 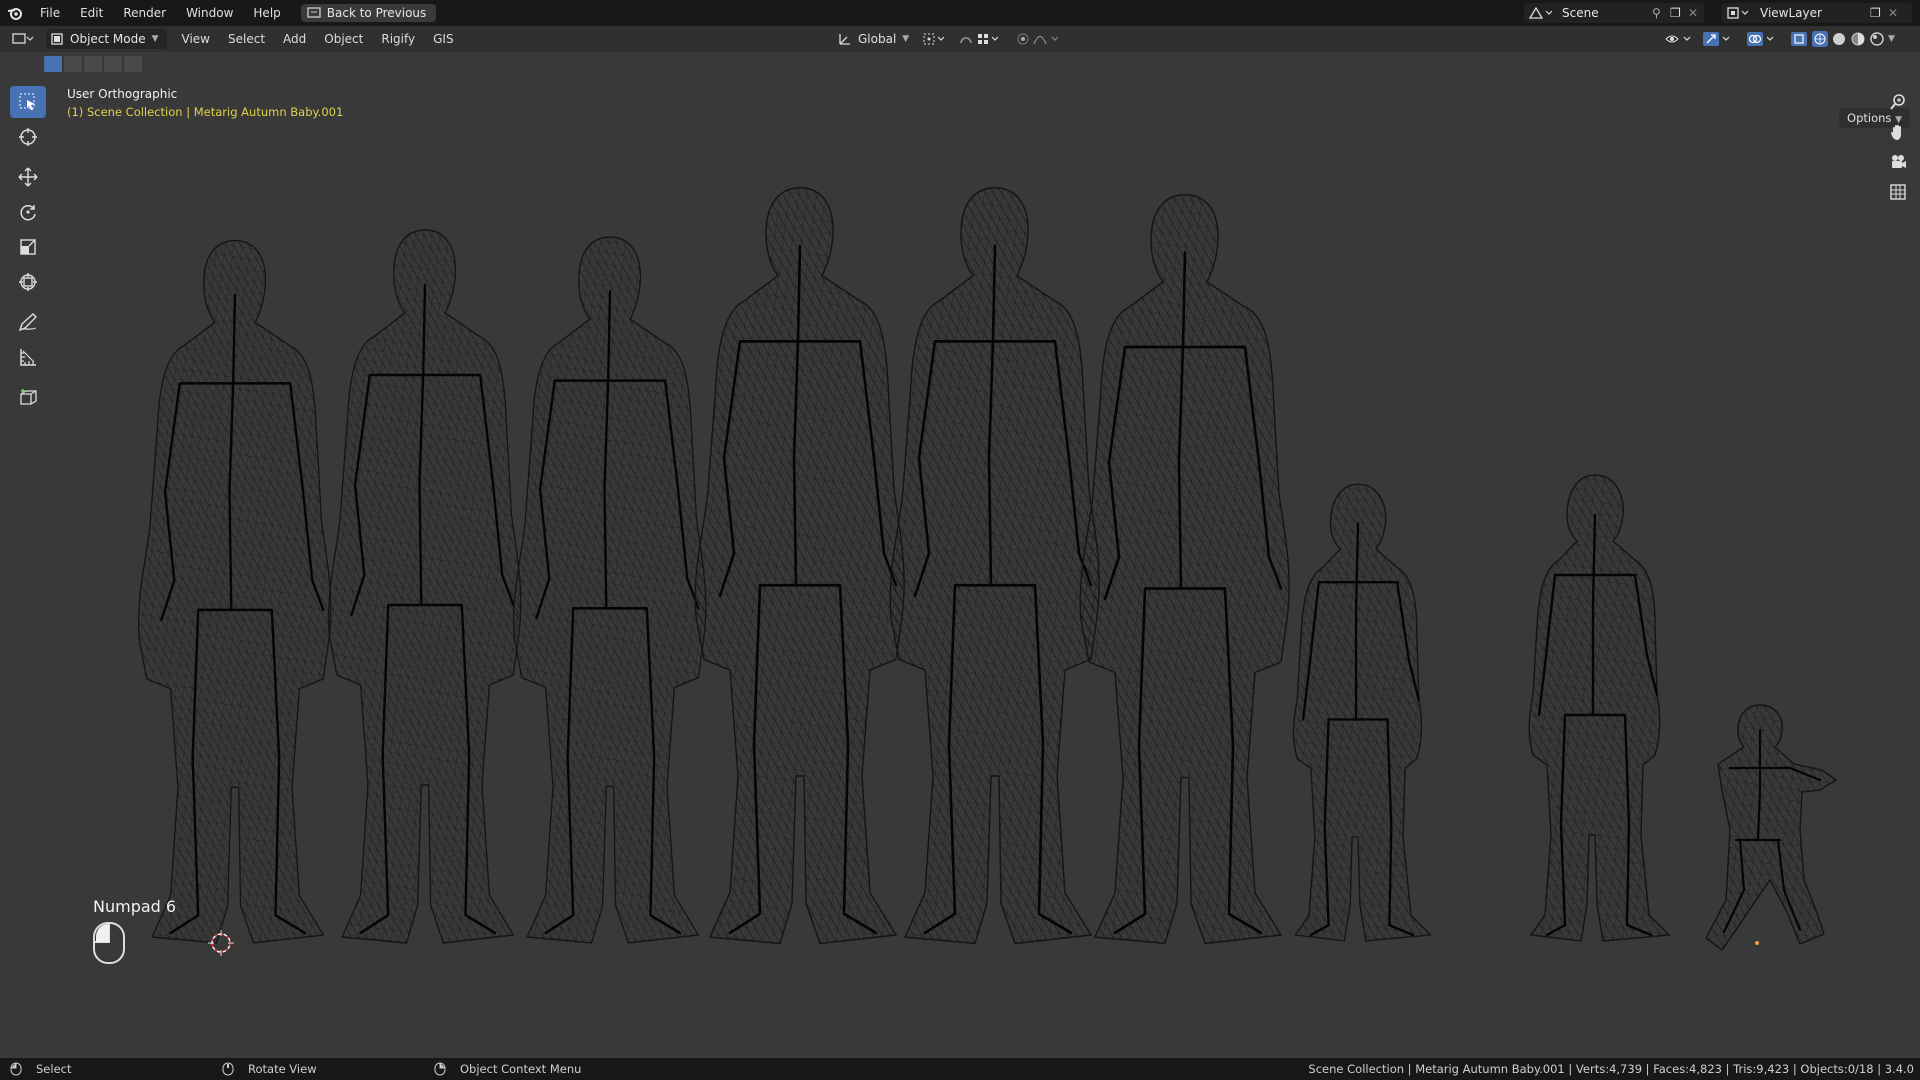 I want to click on xray-toggle-icon, so click(x=1799, y=40).